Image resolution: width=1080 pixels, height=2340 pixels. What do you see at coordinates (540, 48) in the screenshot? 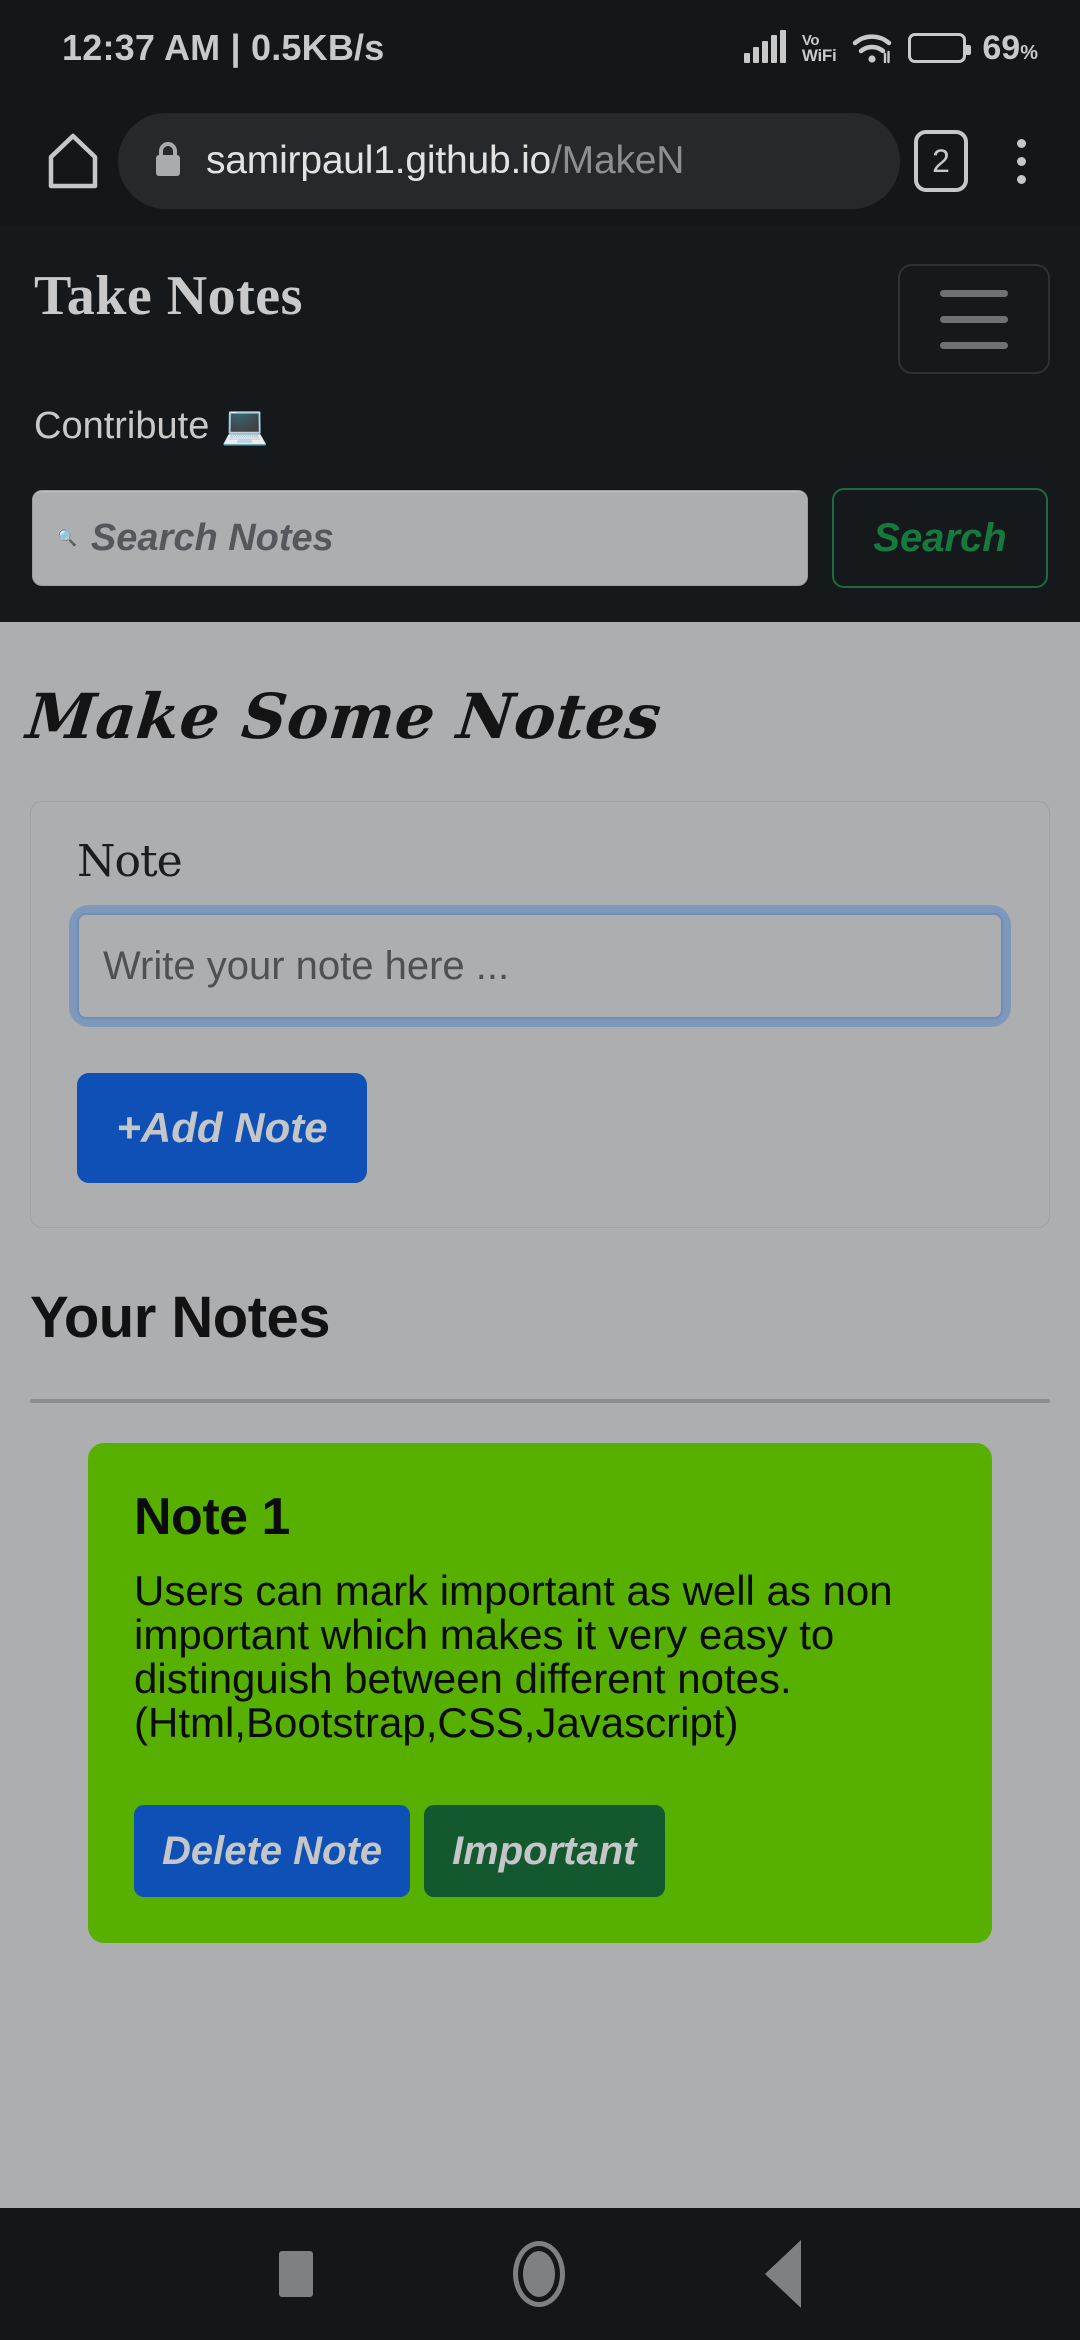
I see `status-bar: 12:37 AM | 0.5KB/s Vo WiFi 69%` at bounding box center [540, 48].